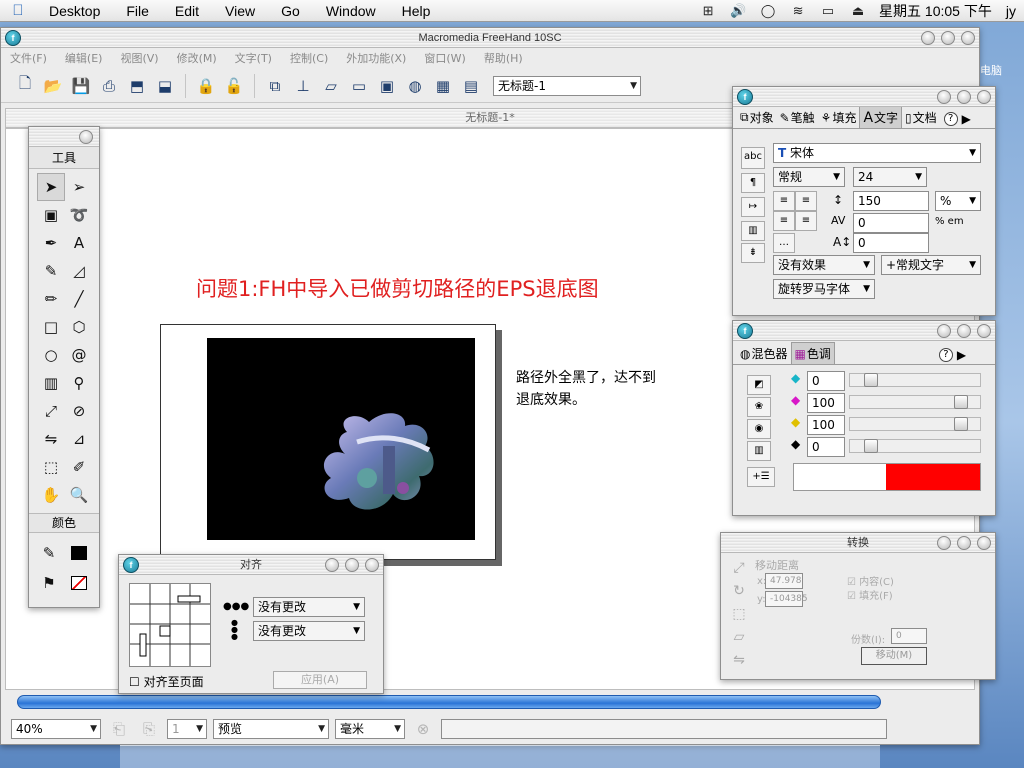 The width and height of the screenshot is (1024, 768). I want to click on align-icon: ⊥, so click(303, 86).